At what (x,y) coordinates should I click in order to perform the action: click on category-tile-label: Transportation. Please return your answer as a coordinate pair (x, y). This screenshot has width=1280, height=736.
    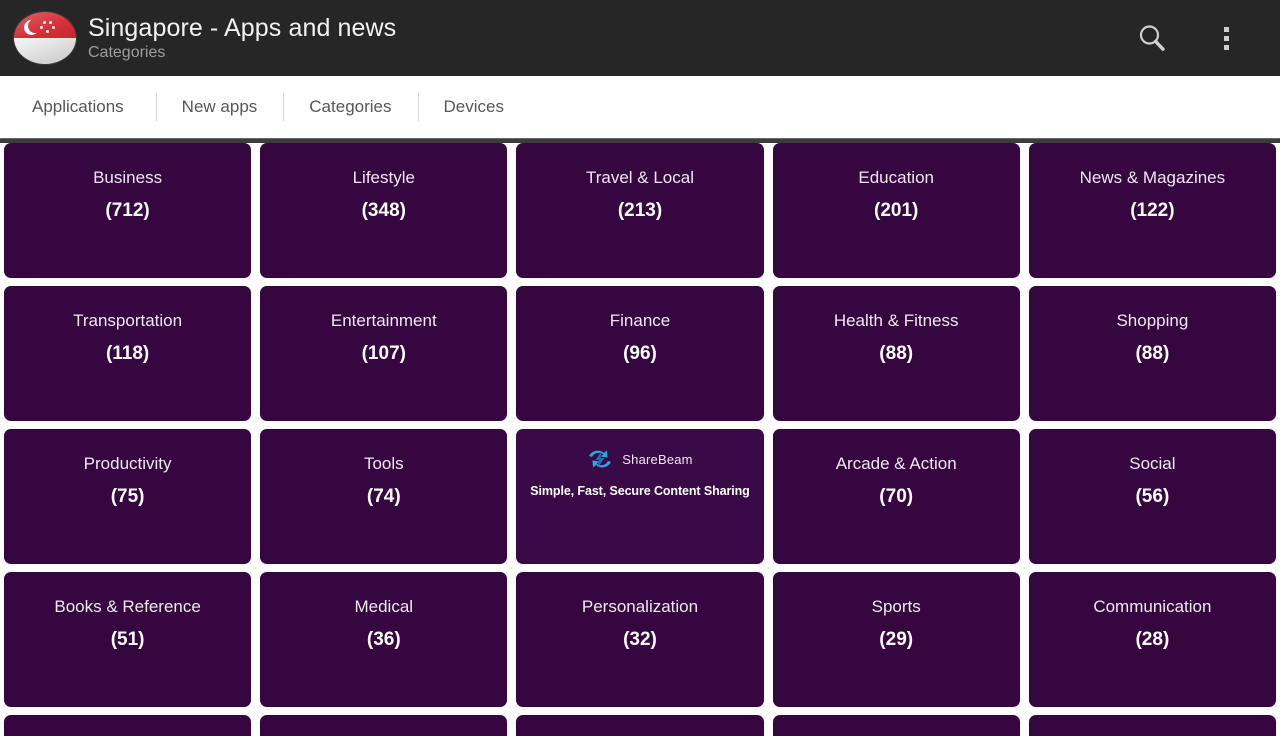
    Looking at the image, I should click on (128, 320).